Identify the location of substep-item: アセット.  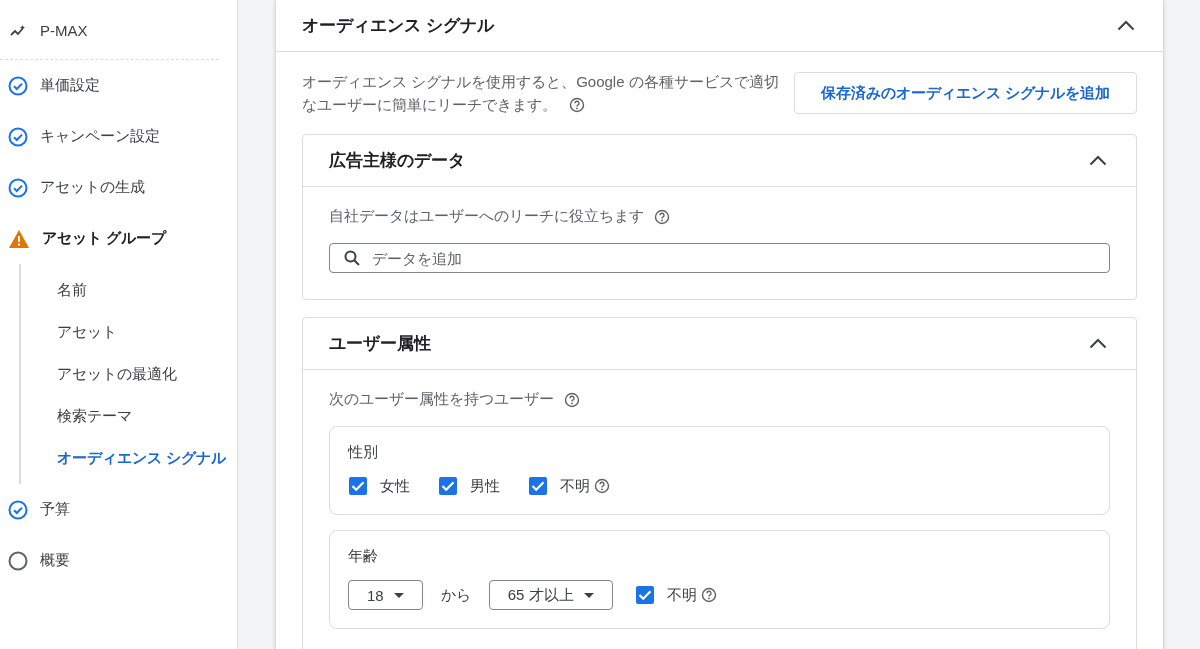
(69, 332).